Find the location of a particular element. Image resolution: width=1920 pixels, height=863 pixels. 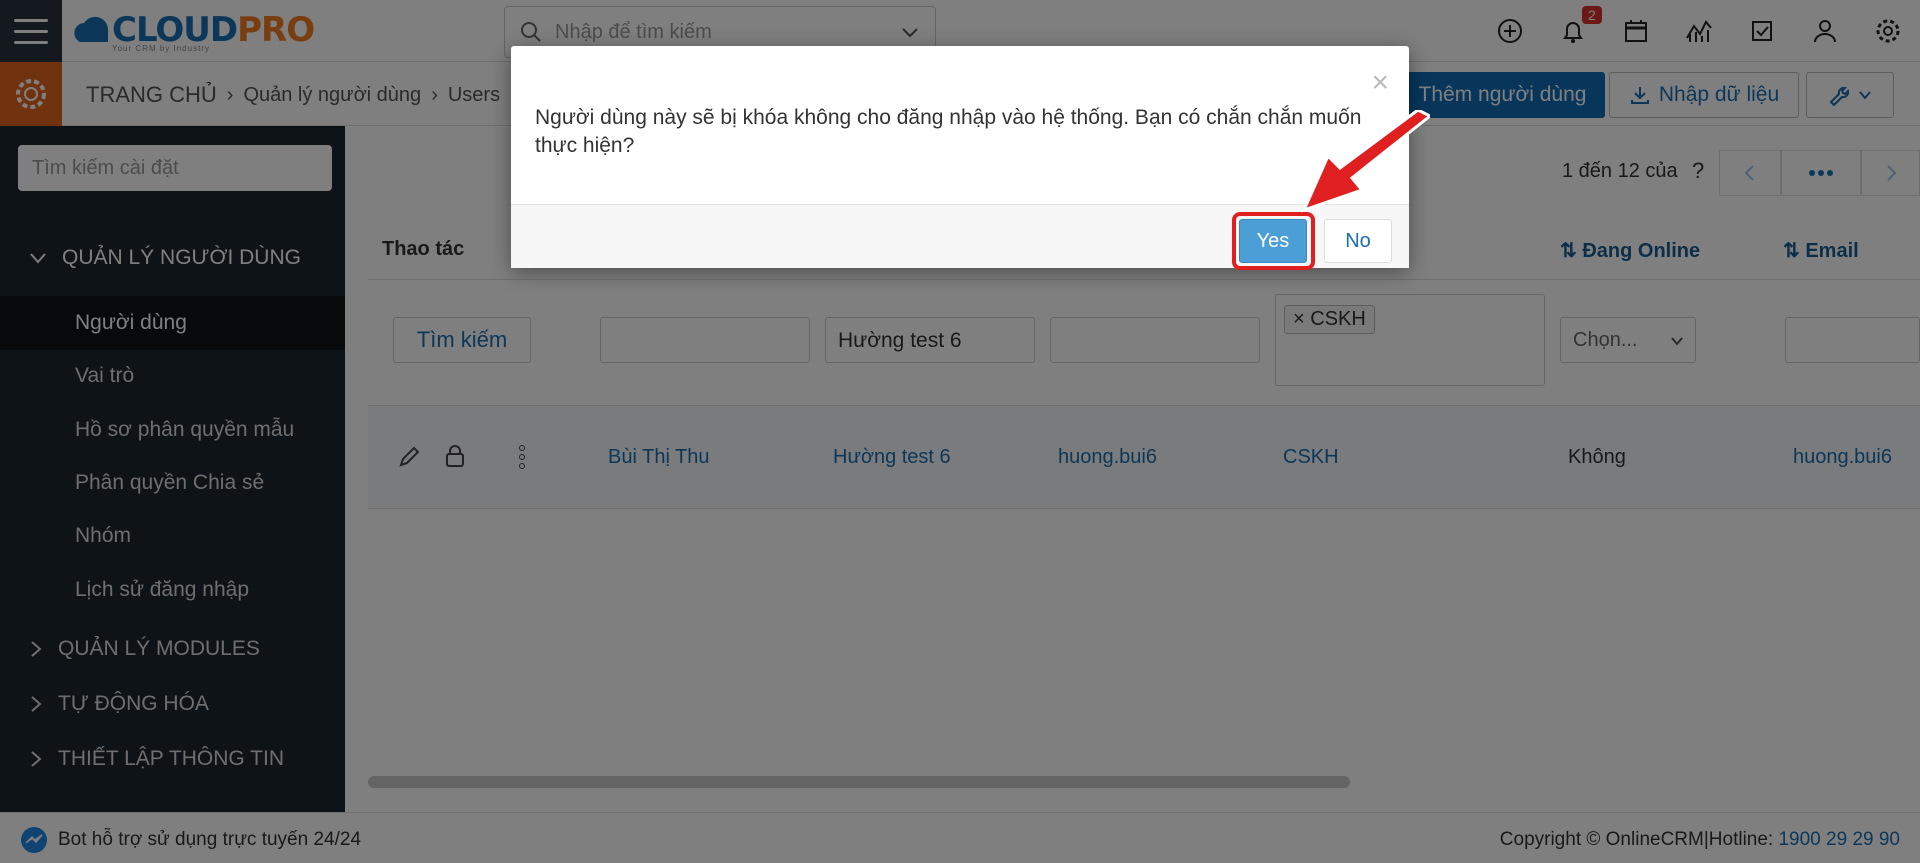

red-arrow-icon is located at coordinates (1365, 161).